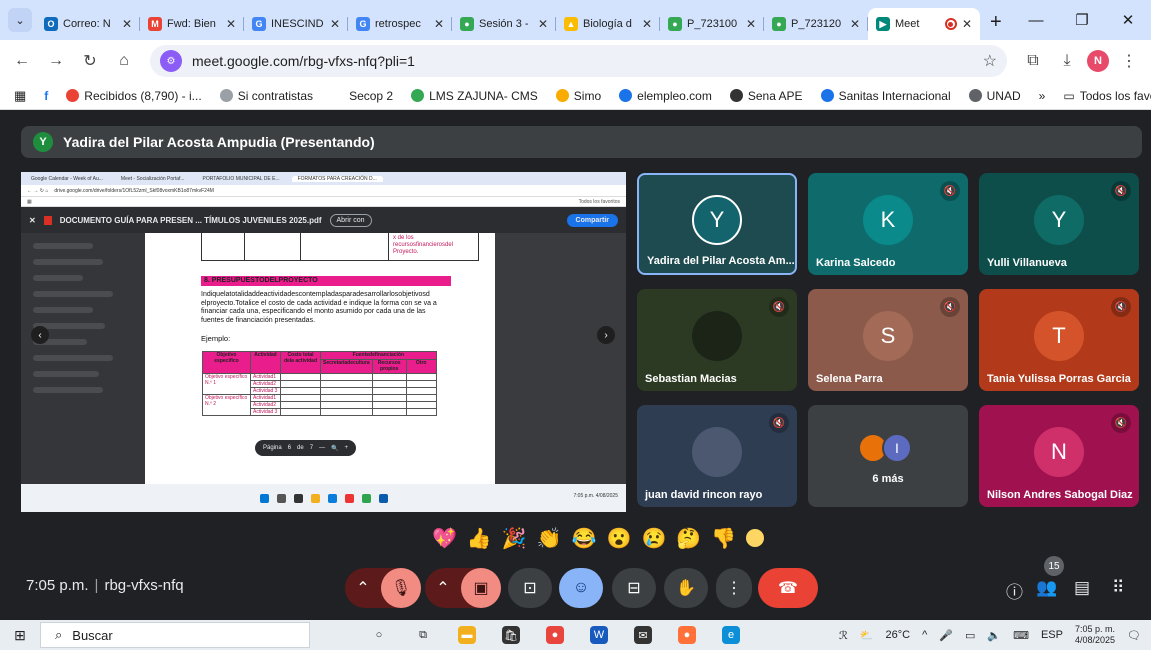 This screenshot has width=1151, height=650. Describe the element at coordinates (990, 61) in the screenshot. I see `bookmark-star-icon: ☆` at that location.